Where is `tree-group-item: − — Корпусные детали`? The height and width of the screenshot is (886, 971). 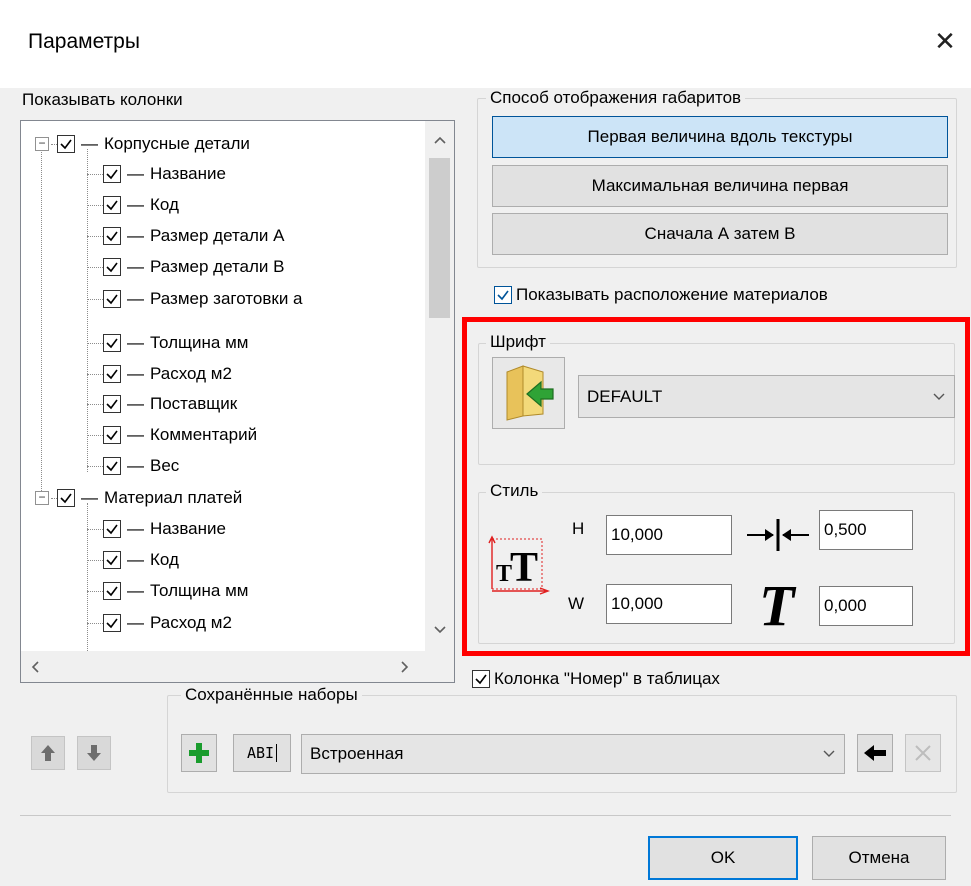
tree-group-item: − — Корпусные детали is located at coordinates (142, 144).